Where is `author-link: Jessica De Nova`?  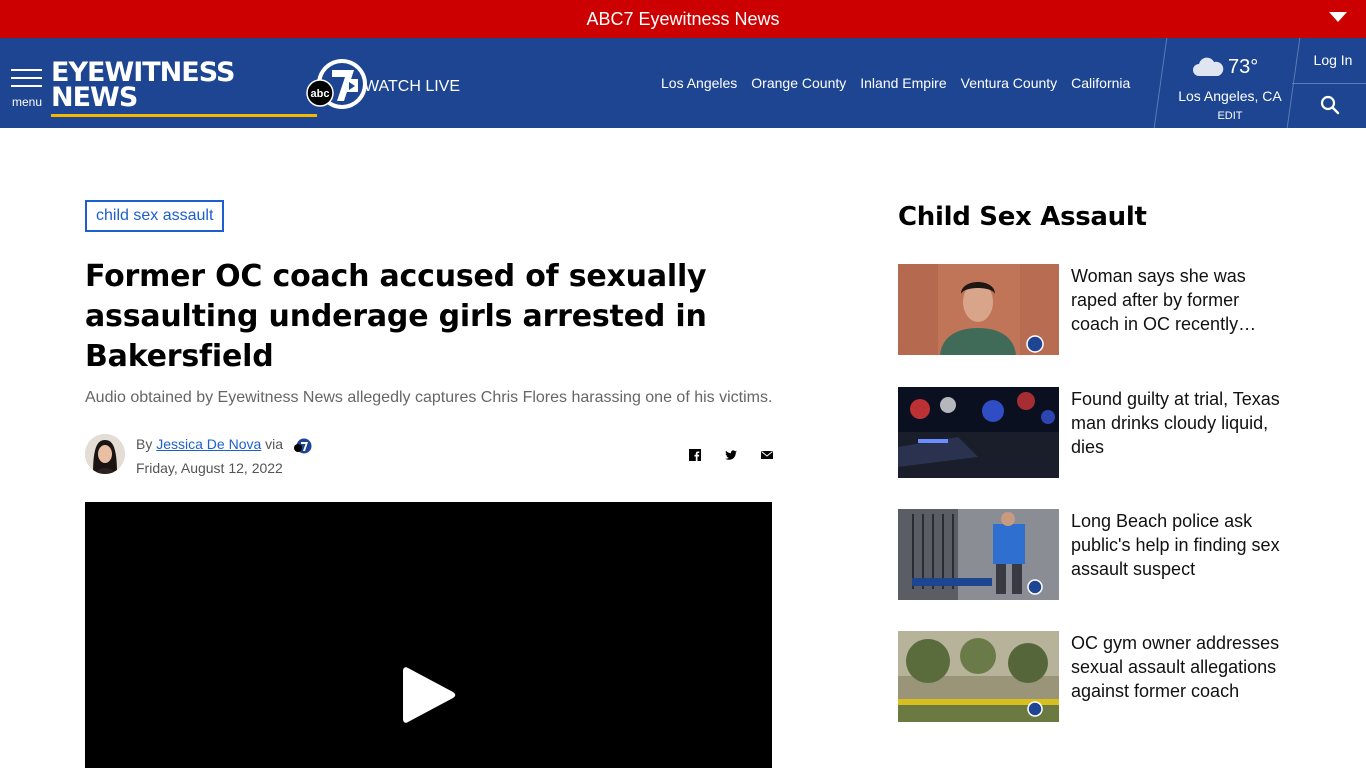 author-link: Jessica De Nova is located at coordinates (208, 444).